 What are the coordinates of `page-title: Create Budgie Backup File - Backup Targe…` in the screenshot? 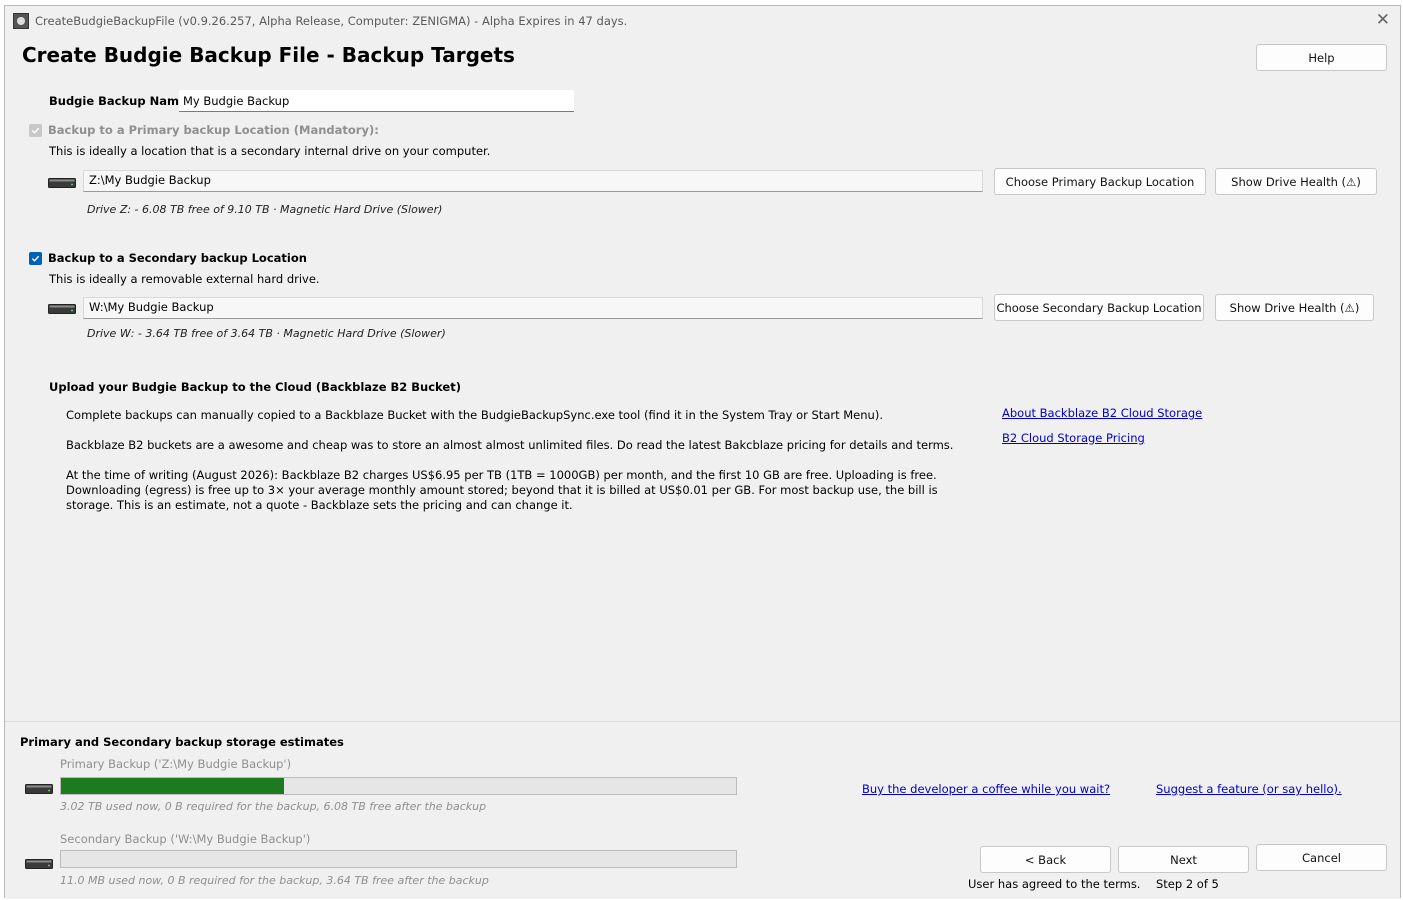 It's located at (268, 55).